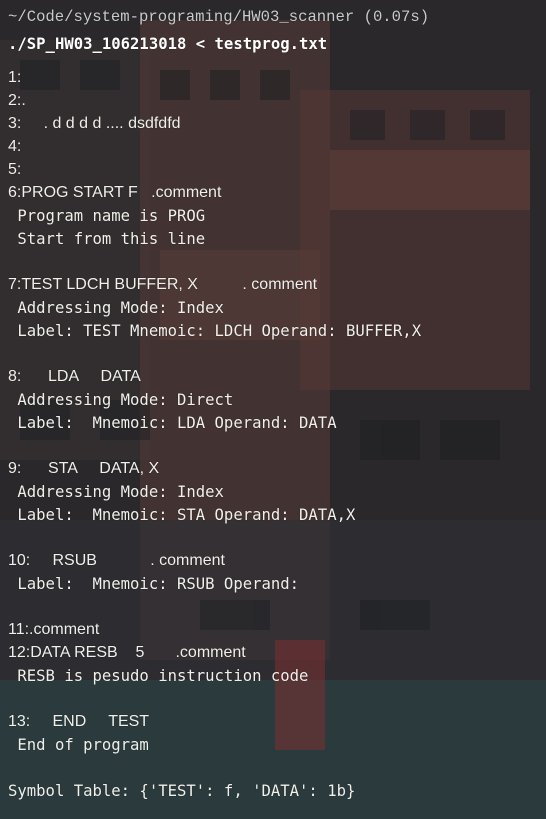  Describe the element at coordinates (172, 423) in the screenshot. I see `output-line: Label: Mnemoic: LDA Operand: DATA` at that location.